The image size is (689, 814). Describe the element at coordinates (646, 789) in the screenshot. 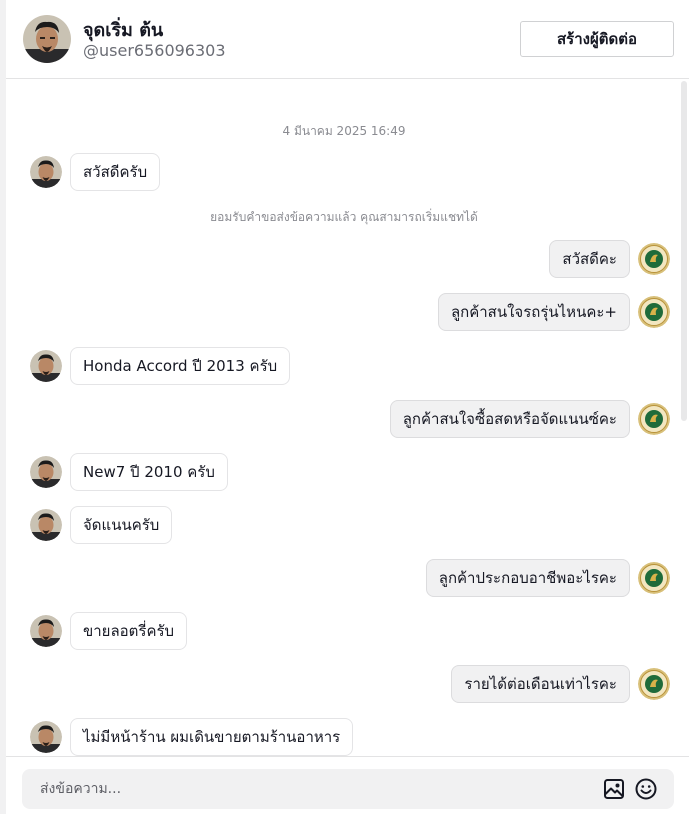

I see `emoji-icon` at that location.